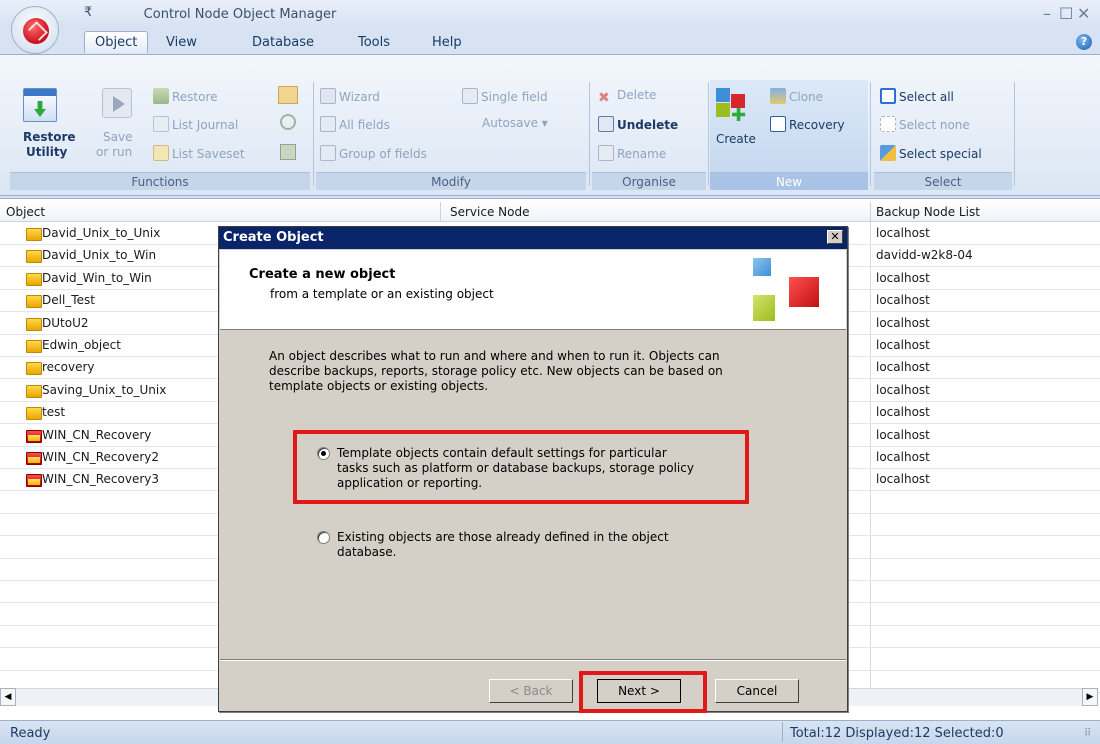 This screenshot has width=1100, height=744. Describe the element at coordinates (288, 122) in the screenshot. I see `refresh-icon` at that location.